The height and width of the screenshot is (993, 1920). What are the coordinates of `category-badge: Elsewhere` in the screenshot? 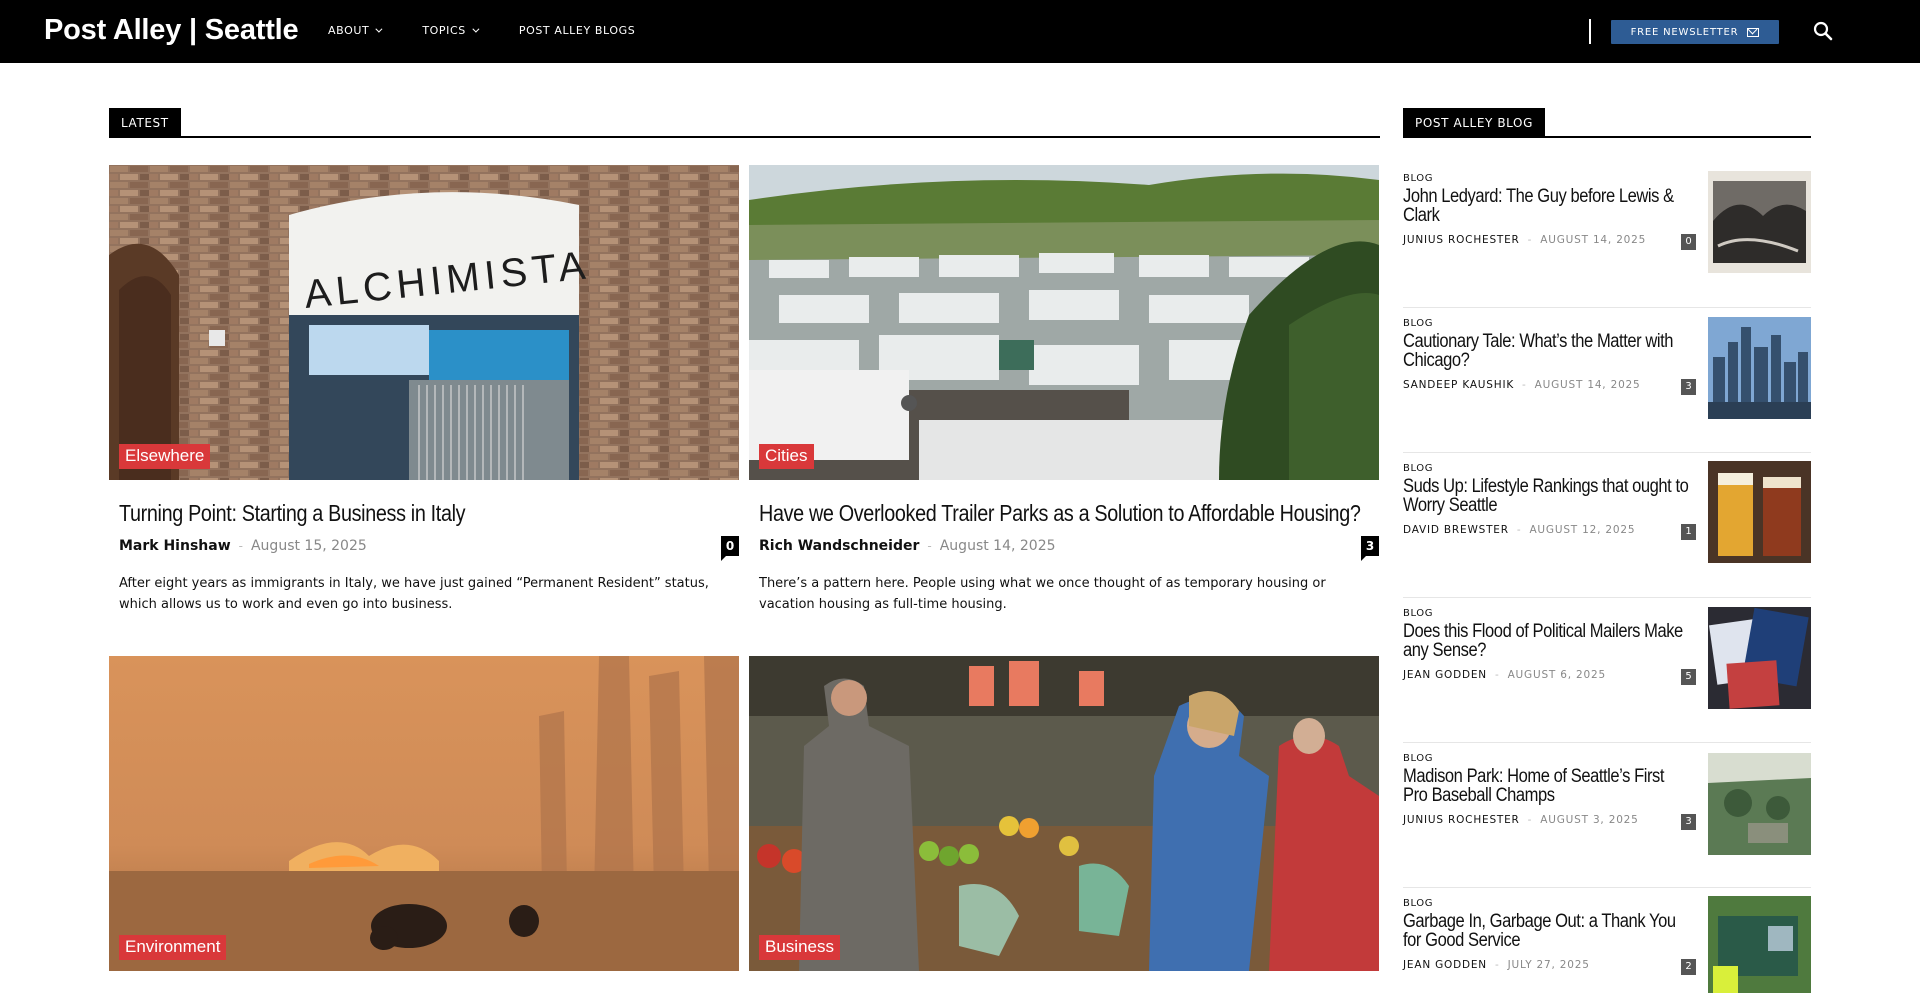 It's located at (165, 456).